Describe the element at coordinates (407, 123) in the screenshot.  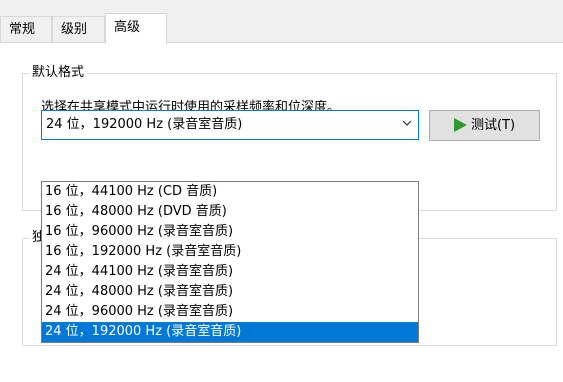
I see `chevron-down-icon` at that location.